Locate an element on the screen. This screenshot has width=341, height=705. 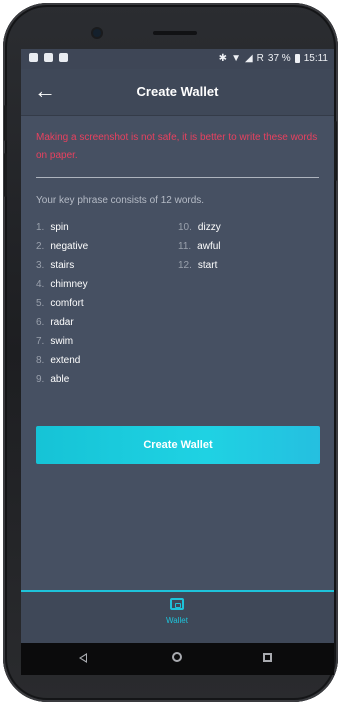
tab-wallet: Wallet is located at coordinates (177, 618).